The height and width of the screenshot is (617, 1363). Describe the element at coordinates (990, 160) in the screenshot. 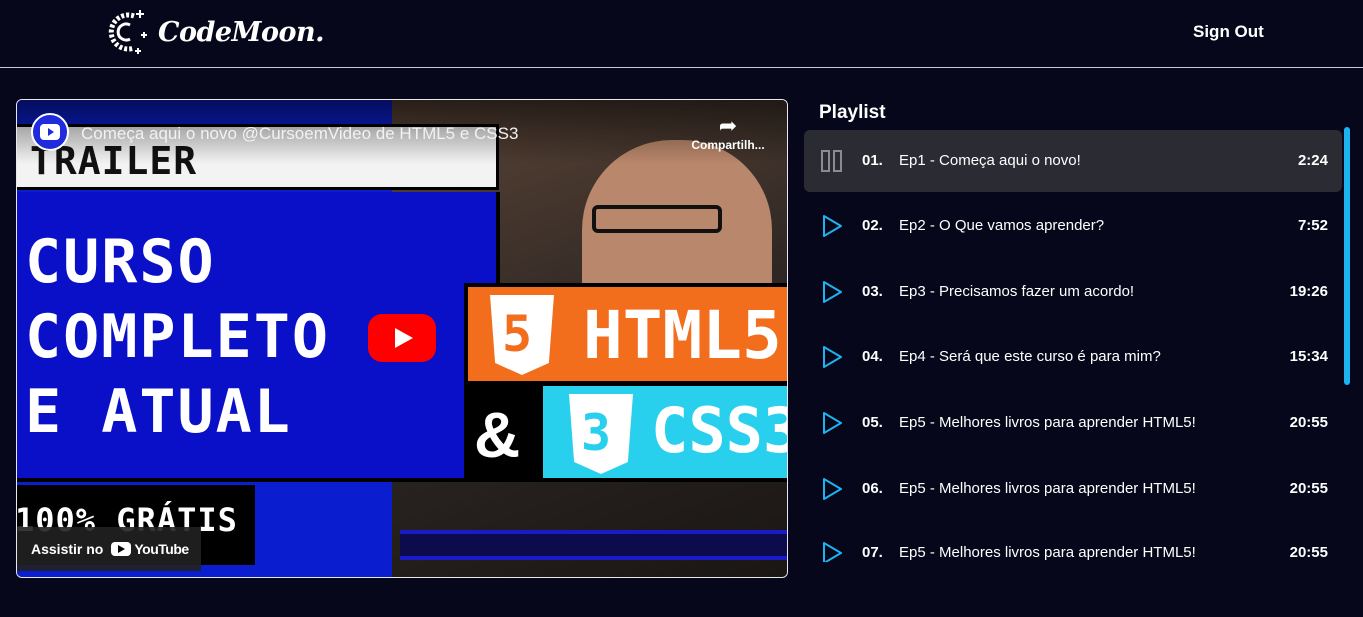

I see `episode-title: Ep1 - Começa aqui o novo!` at that location.